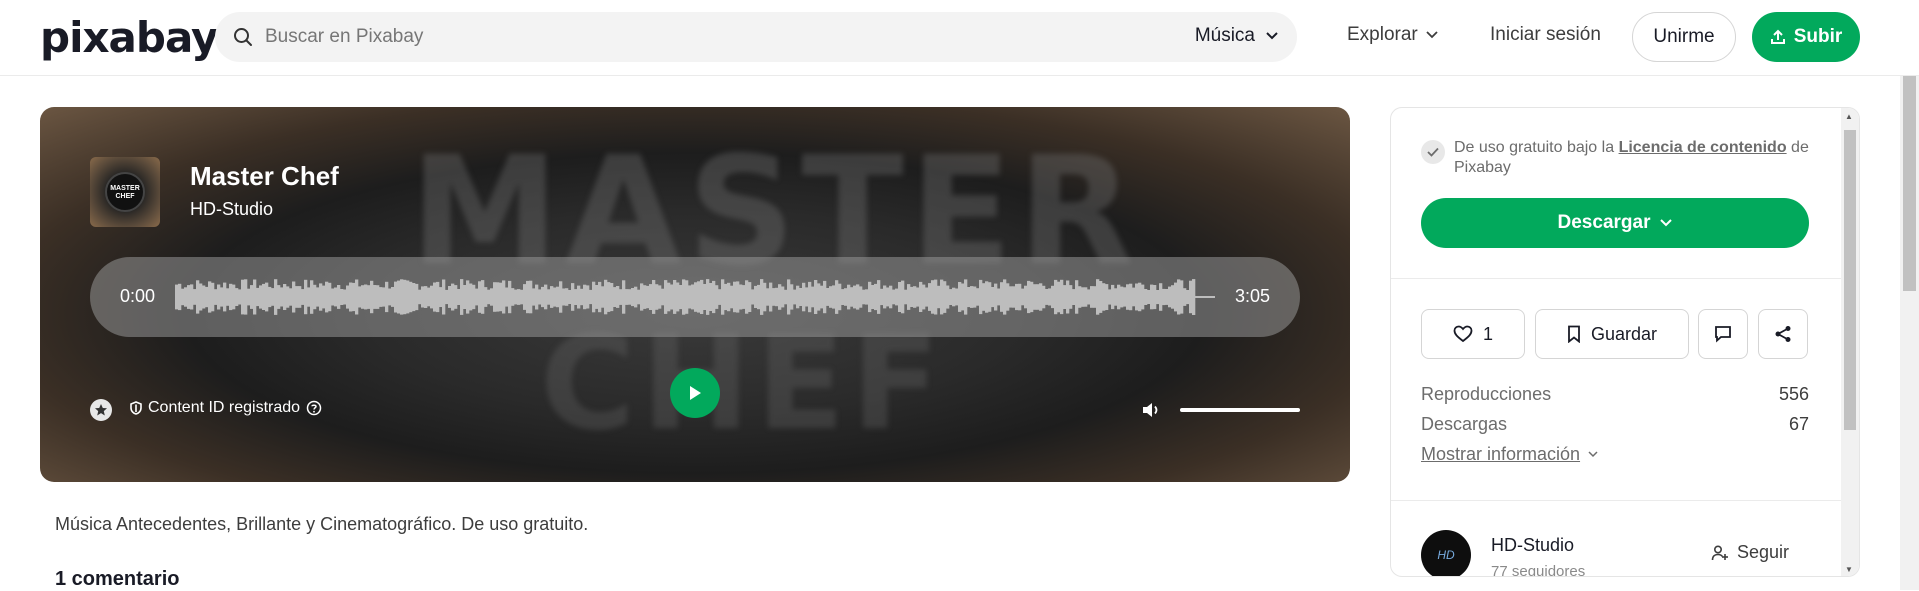  What do you see at coordinates (1433, 152) in the screenshot?
I see `check-icon` at bounding box center [1433, 152].